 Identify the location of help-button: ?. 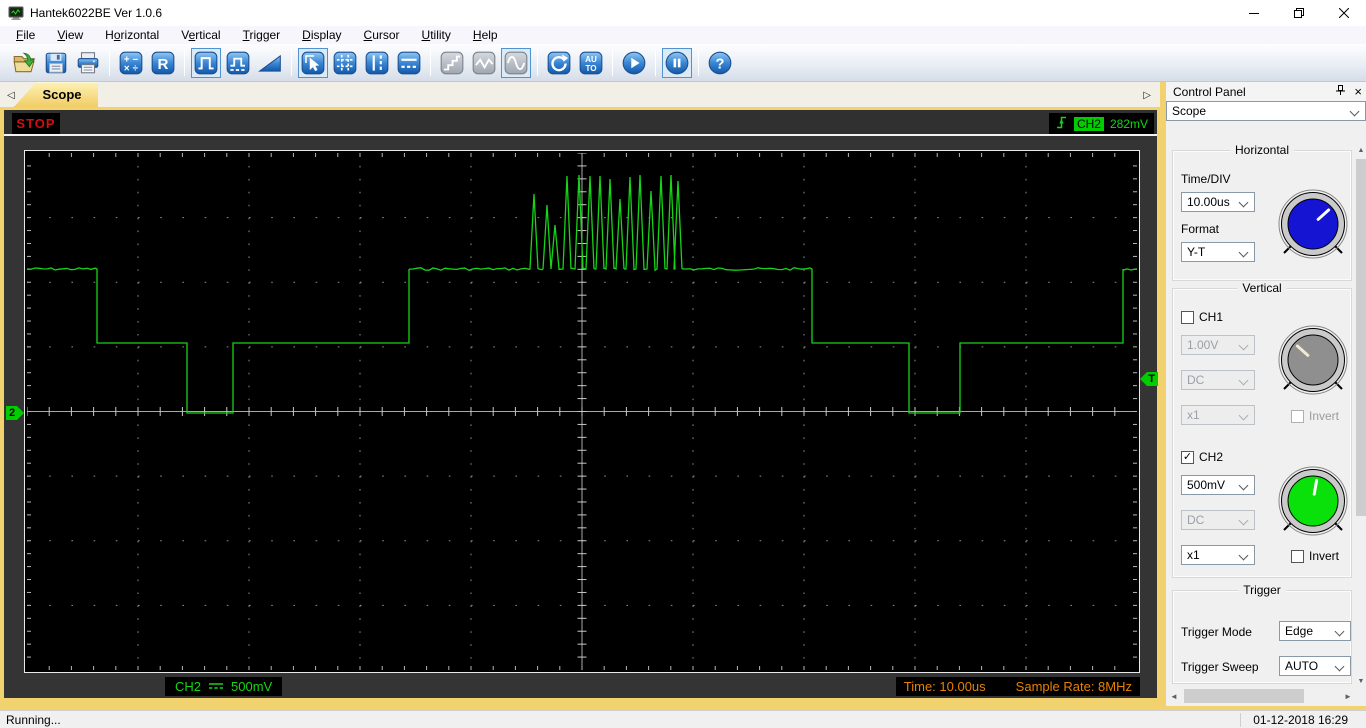
(720, 63).